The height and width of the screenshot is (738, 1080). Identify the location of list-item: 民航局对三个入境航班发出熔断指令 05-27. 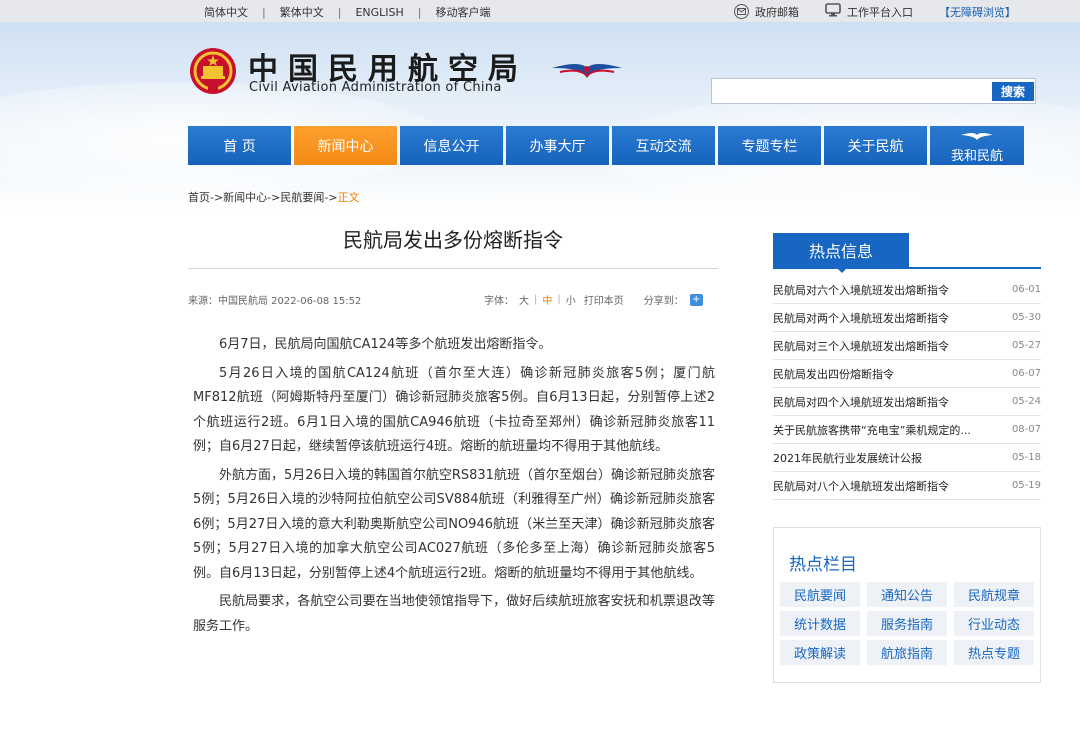
(907, 346).